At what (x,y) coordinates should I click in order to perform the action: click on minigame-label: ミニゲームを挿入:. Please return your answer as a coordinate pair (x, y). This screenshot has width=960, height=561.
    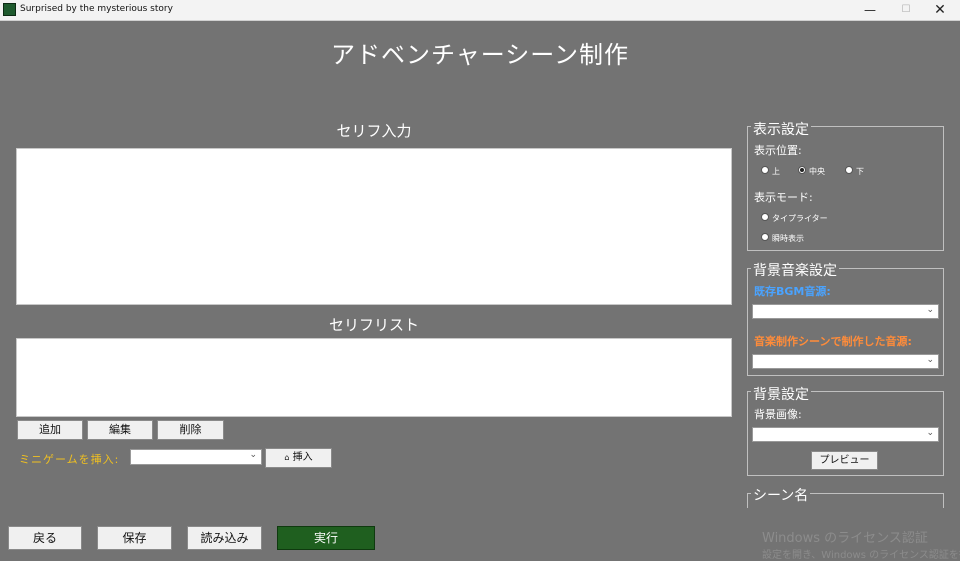
    Looking at the image, I should click on (69, 459).